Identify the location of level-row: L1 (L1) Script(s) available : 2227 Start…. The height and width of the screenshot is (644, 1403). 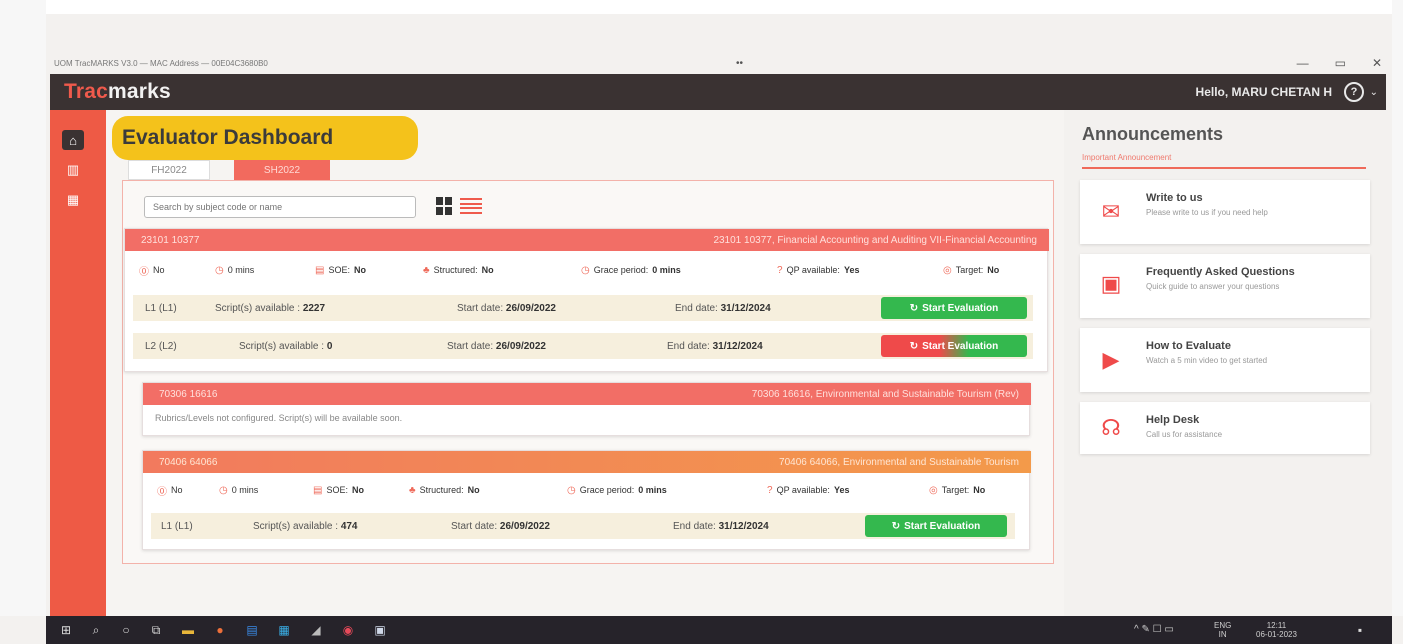
(583, 308).